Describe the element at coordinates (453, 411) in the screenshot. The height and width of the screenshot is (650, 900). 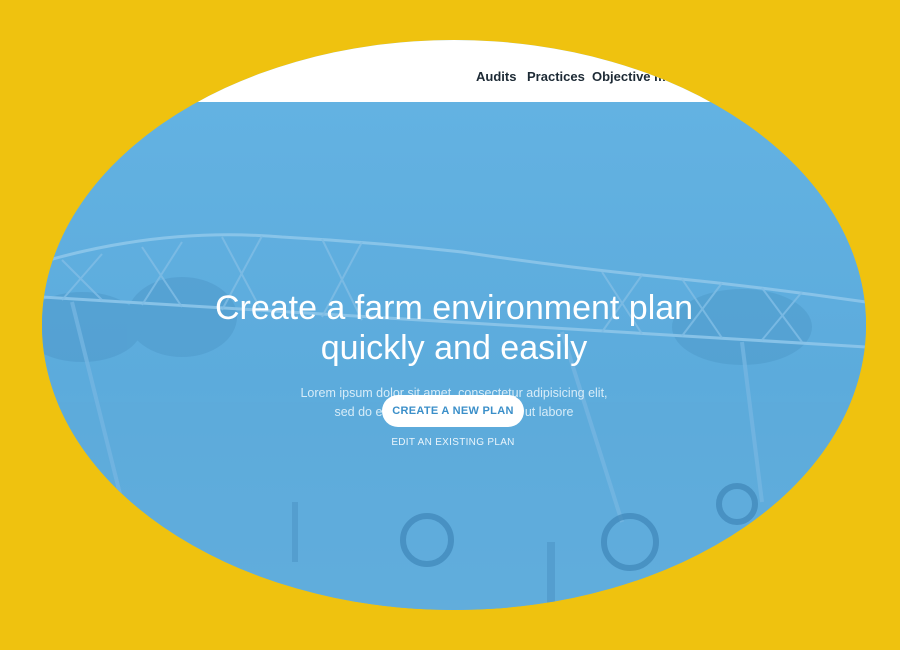
I see `create-new-plan-button: CREATE A NEW PLAN` at that location.